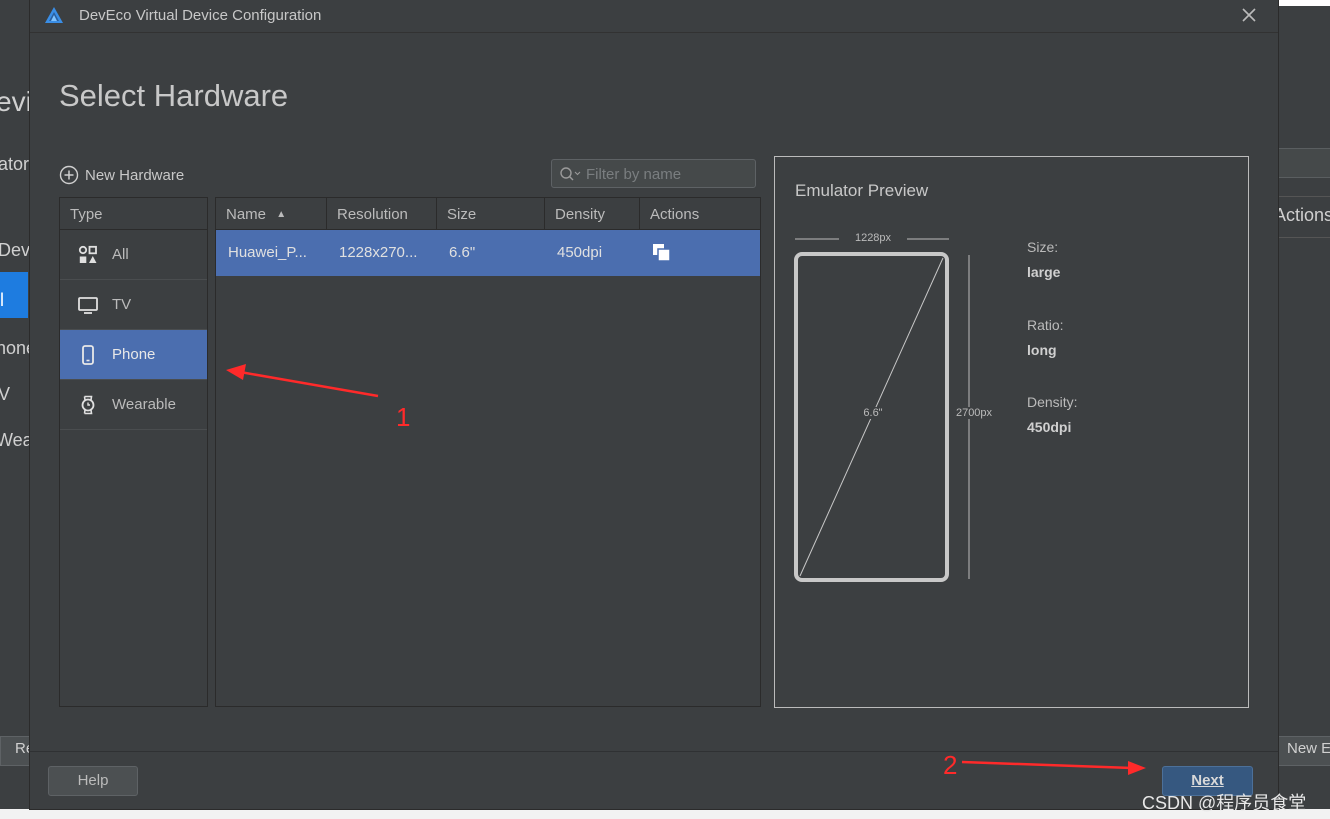 This screenshot has width=1330, height=819. Describe the element at coordinates (1304, 409) in the screenshot. I see `background-right-panel` at that location.